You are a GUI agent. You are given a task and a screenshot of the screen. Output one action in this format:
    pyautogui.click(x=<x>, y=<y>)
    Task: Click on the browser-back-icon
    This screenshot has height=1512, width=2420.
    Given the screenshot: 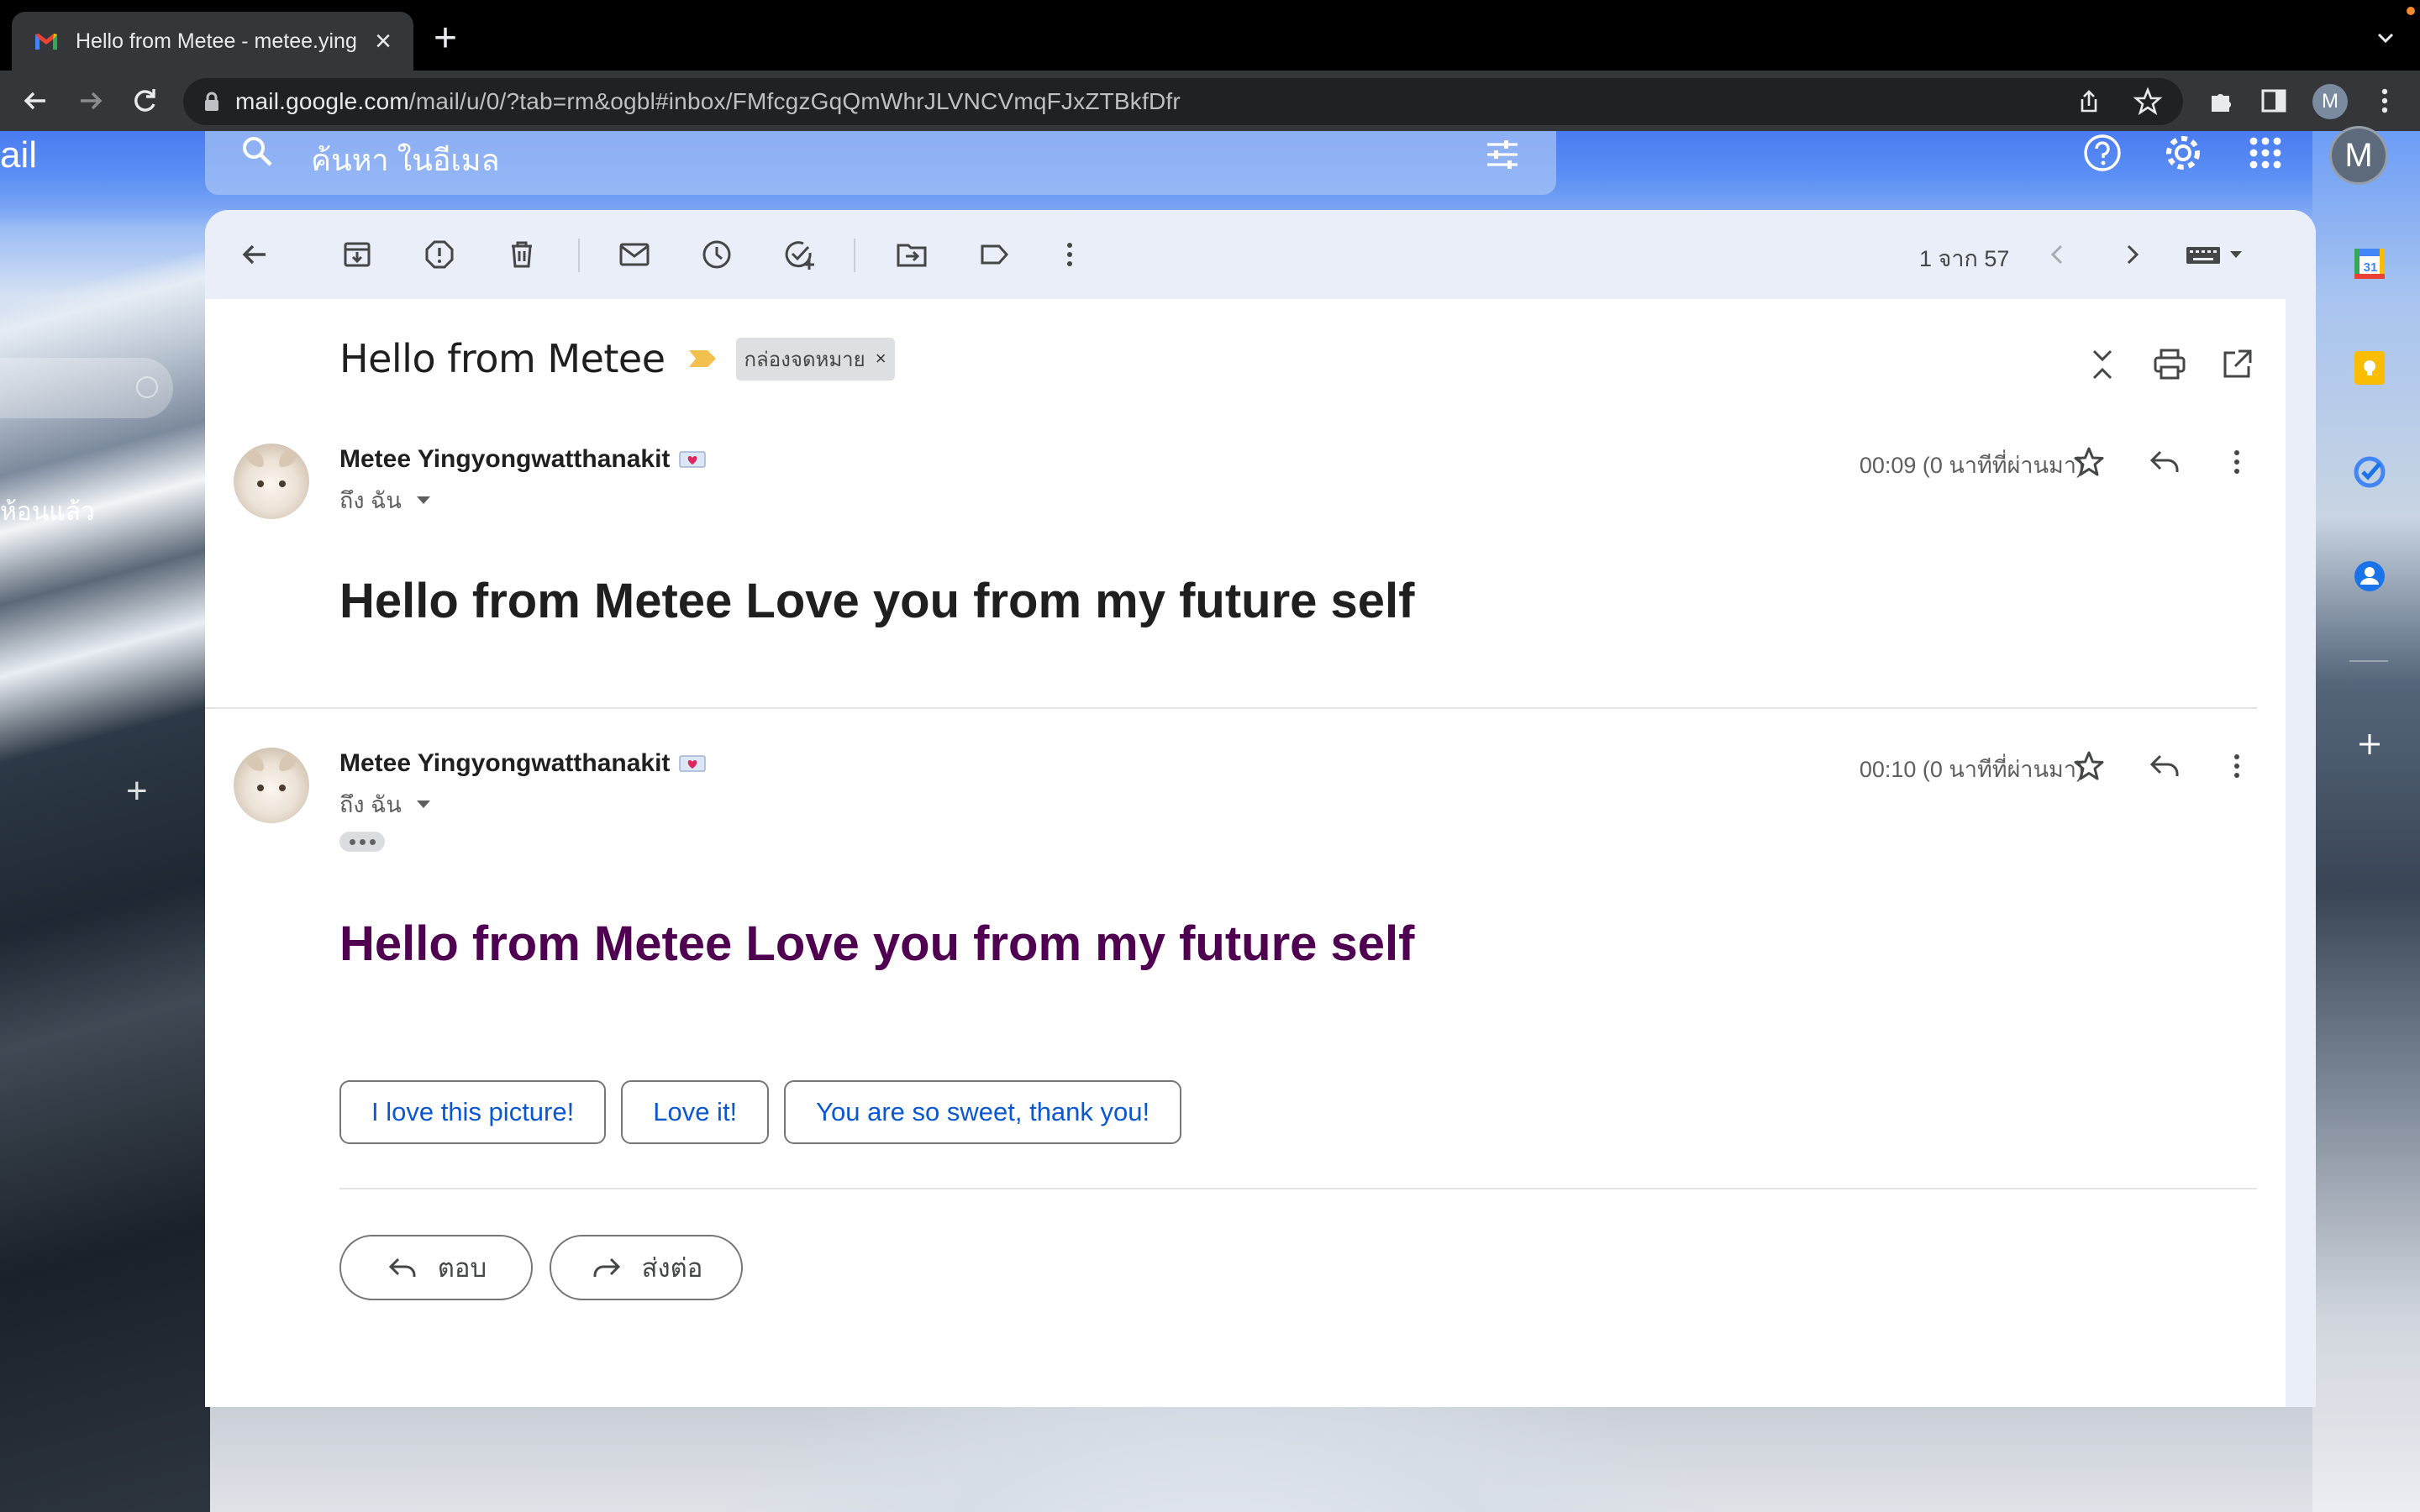 What is the action you would take?
    pyautogui.click(x=35, y=101)
    